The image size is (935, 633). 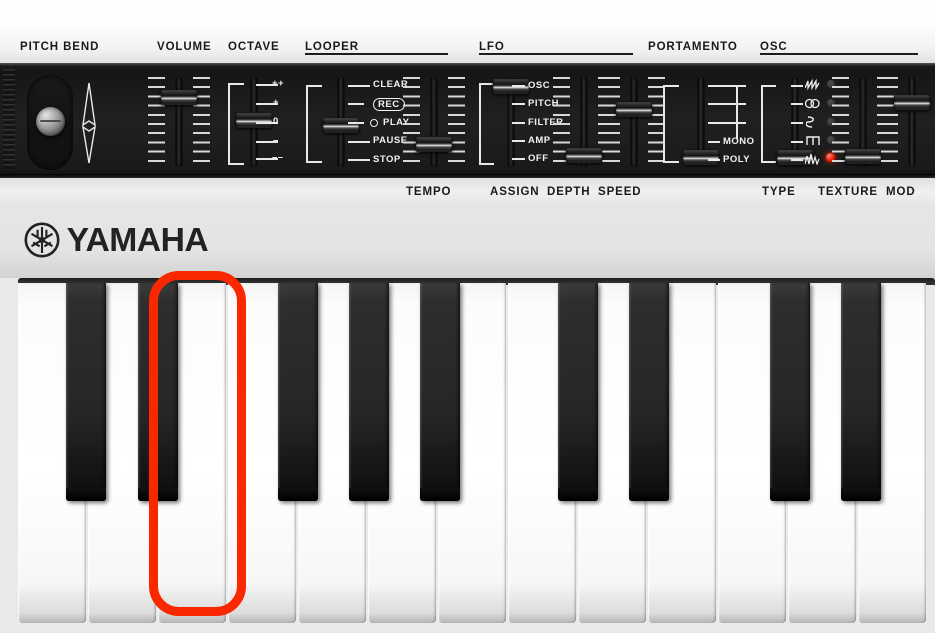 What do you see at coordinates (356, 104) in the screenshot?
I see `looper-dash-rec` at bounding box center [356, 104].